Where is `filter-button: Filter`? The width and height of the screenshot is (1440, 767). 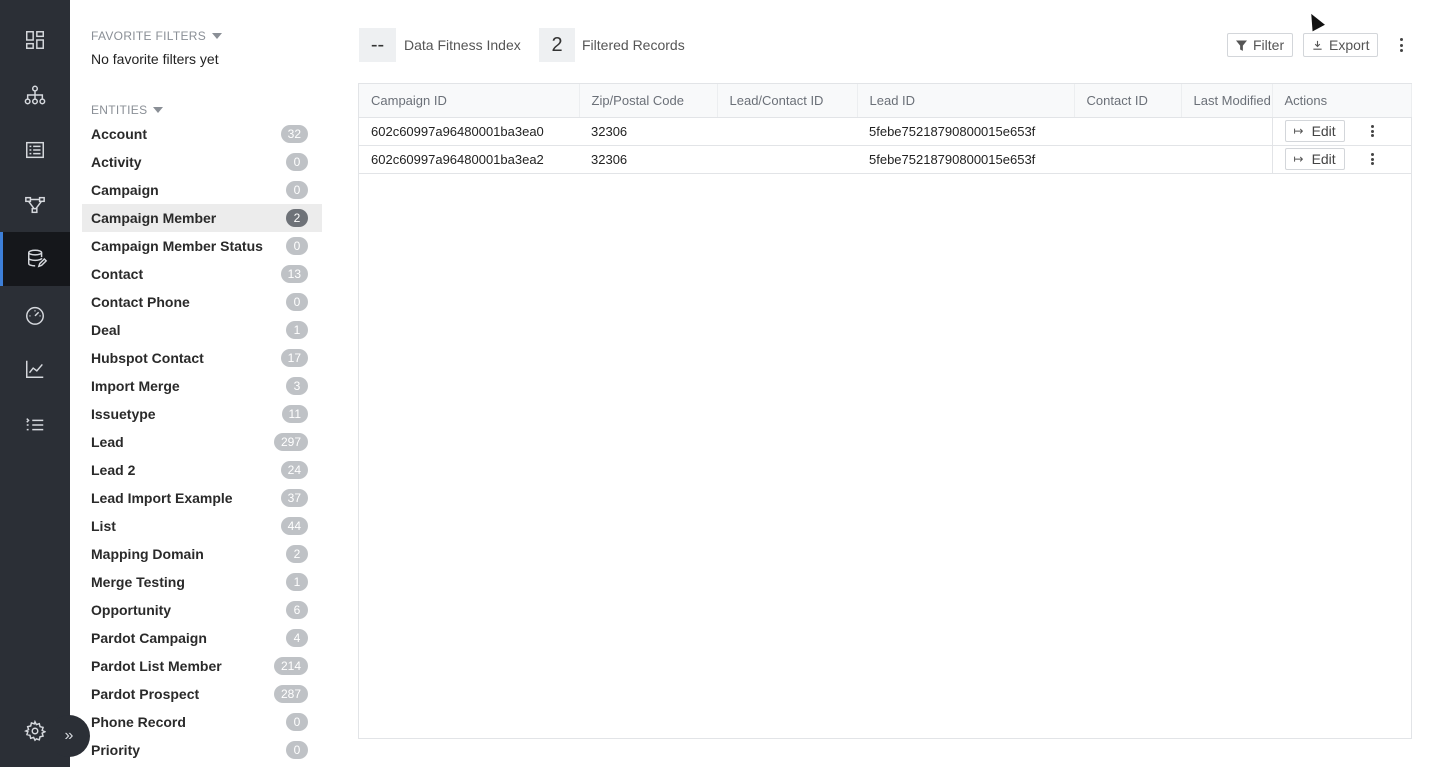
filter-button: Filter is located at coordinates (1260, 45).